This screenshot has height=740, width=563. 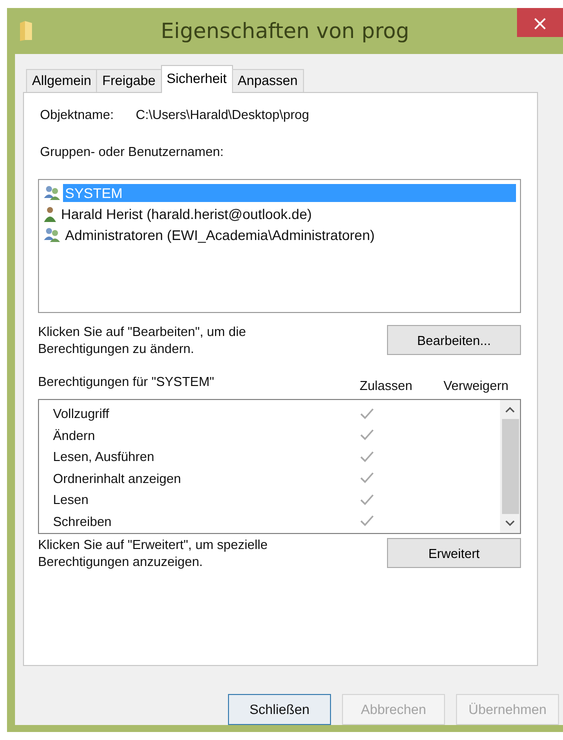 What do you see at coordinates (142, 340) in the screenshot?
I see `edit-hint: Klicken Sie auf "Bearbeiten", um die Berechtigungen zu ändern.` at bounding box center [142, 340].